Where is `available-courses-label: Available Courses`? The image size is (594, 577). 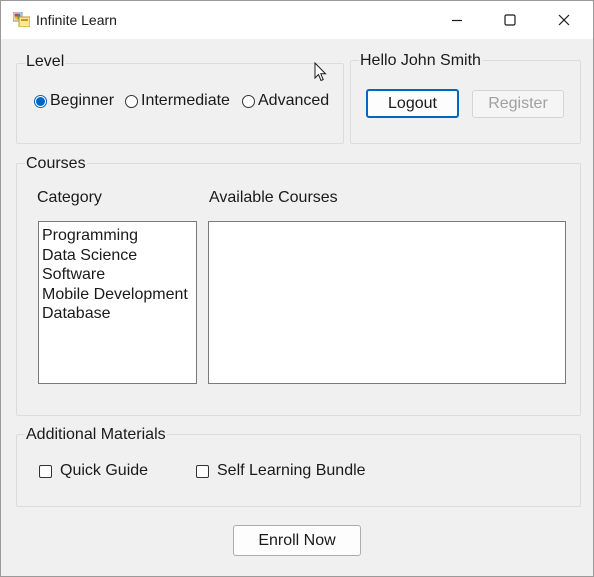 available-courses-label: Available Courses is located at coordinates (273, 197).